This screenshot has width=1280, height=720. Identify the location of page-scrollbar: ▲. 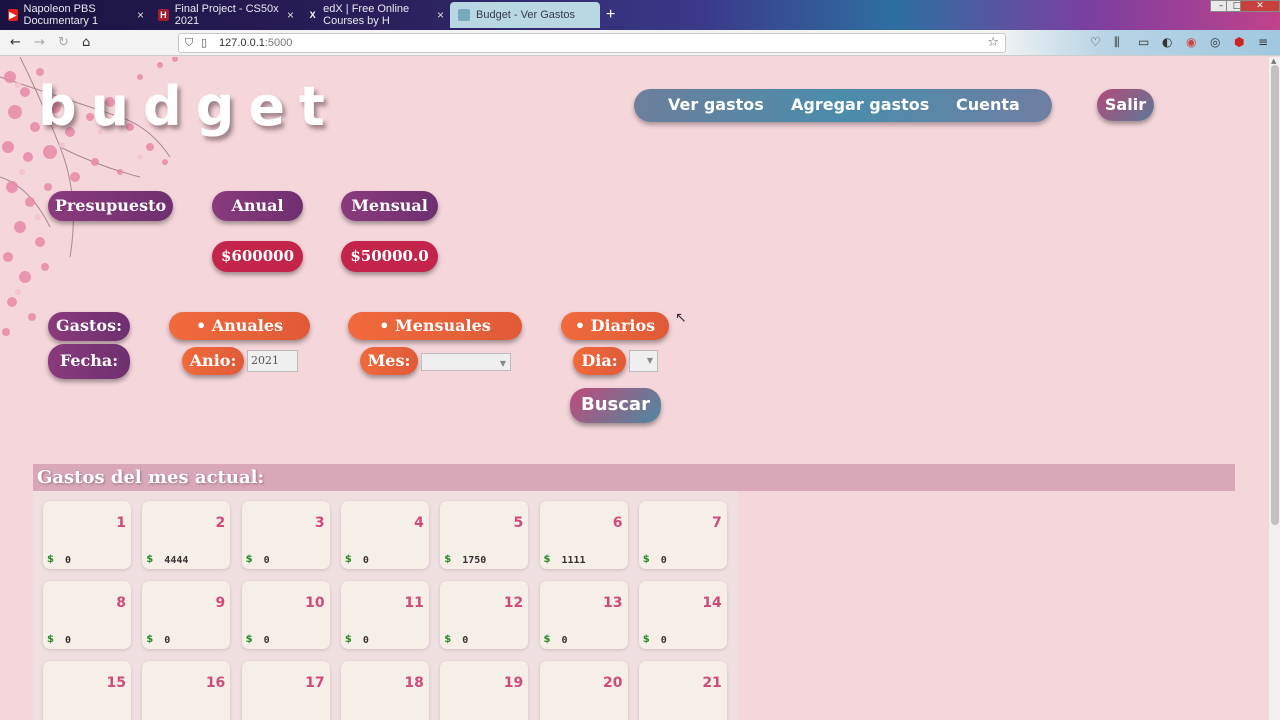
(1274, 388).